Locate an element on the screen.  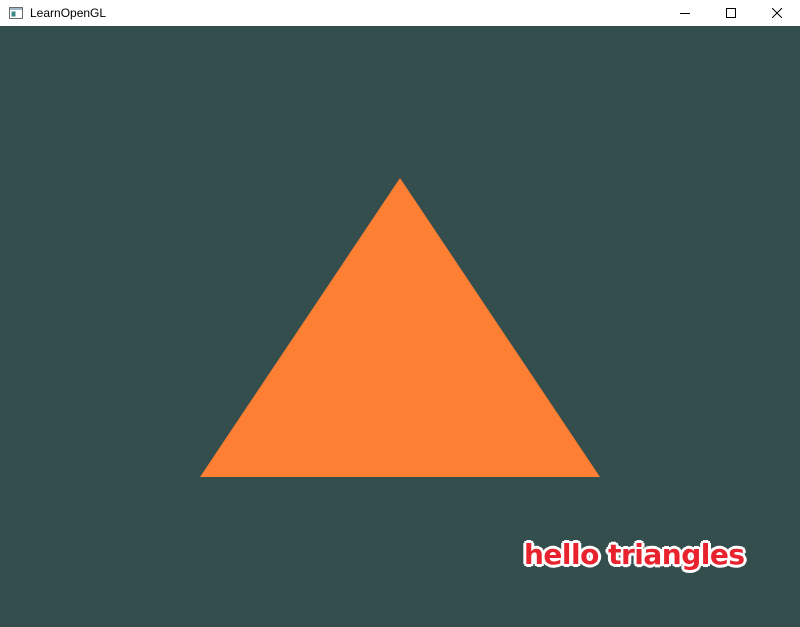
close-button is located at coordinates (777, 13).